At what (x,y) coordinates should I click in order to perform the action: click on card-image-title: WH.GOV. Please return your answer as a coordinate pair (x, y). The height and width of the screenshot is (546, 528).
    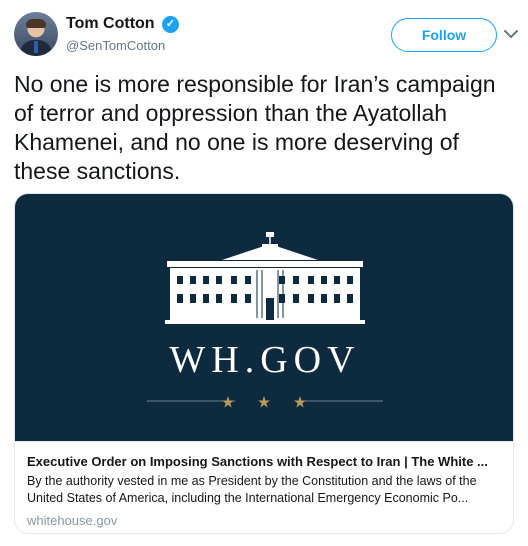
    Looking at the image, I should click on (265, 360).